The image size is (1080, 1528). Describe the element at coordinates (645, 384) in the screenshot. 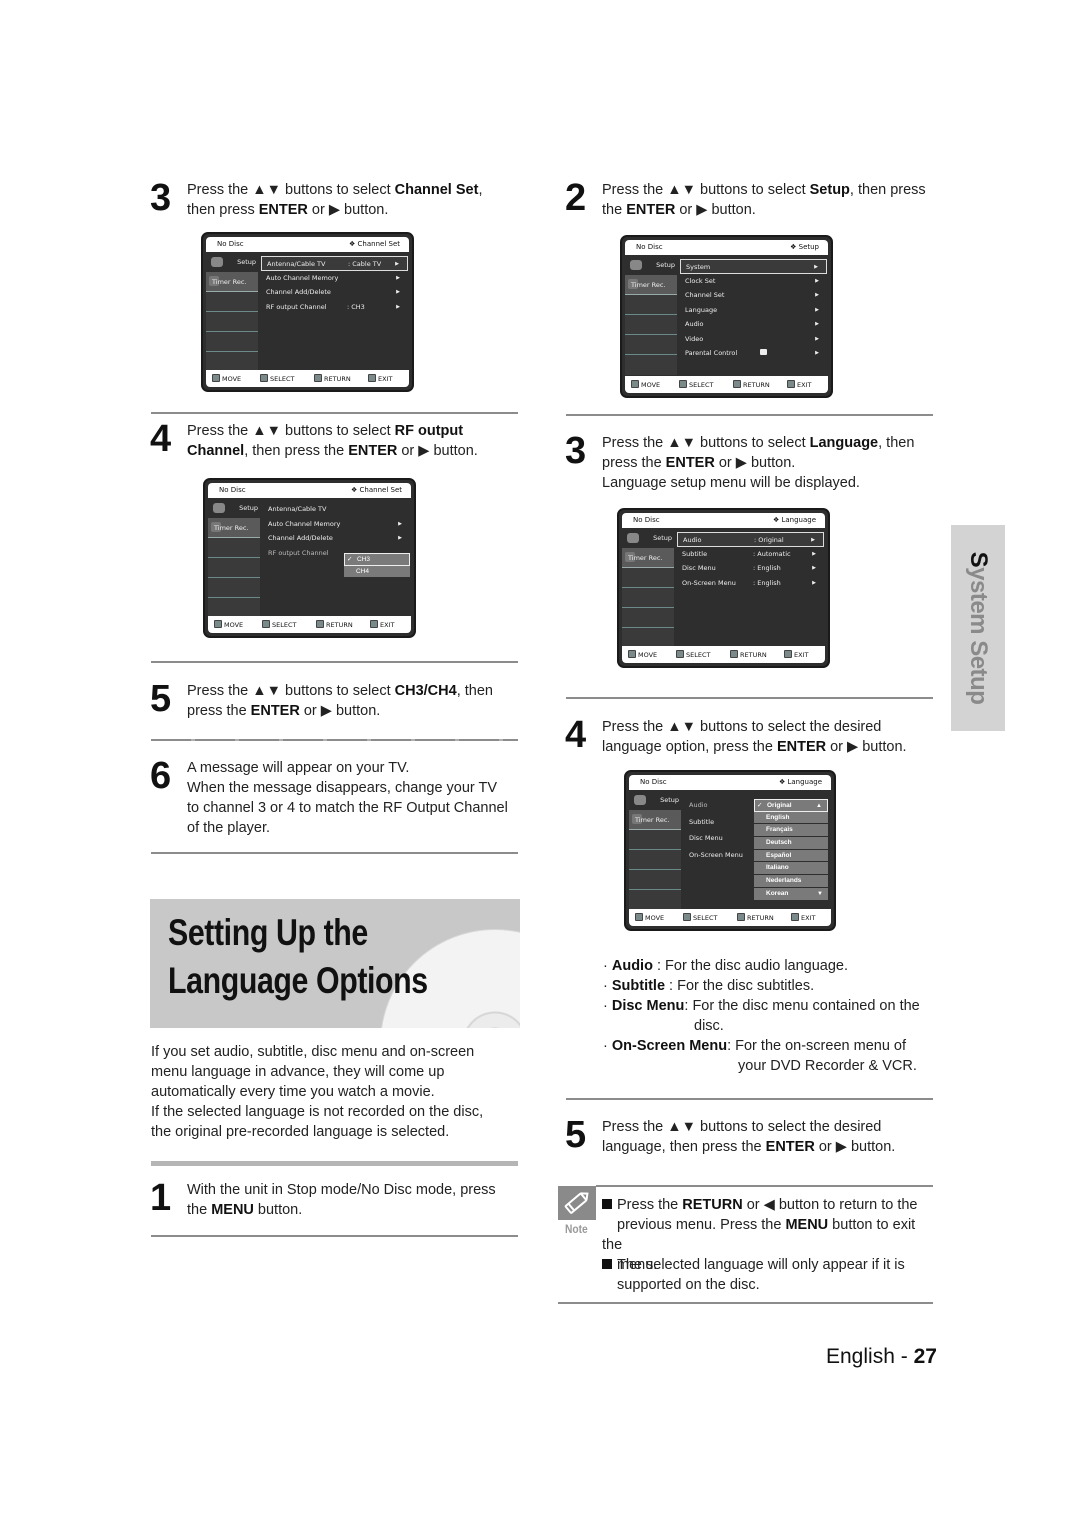

I see `move-hint: MOVE` at that location.